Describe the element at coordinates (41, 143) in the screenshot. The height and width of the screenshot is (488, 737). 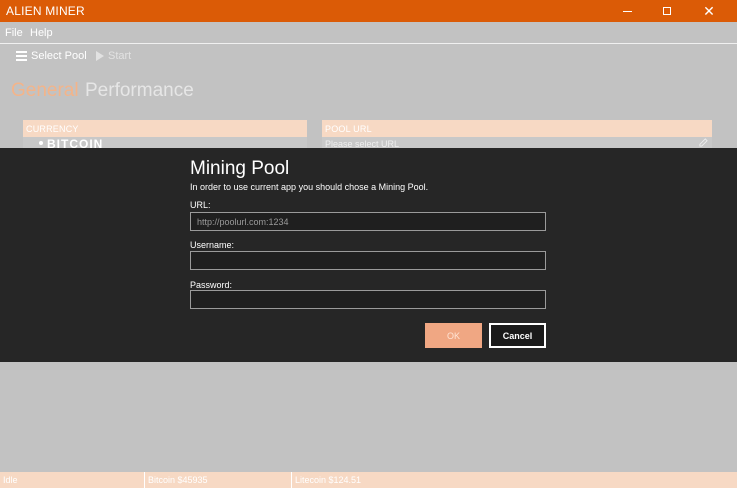
I see `bullet-icon` at that location.